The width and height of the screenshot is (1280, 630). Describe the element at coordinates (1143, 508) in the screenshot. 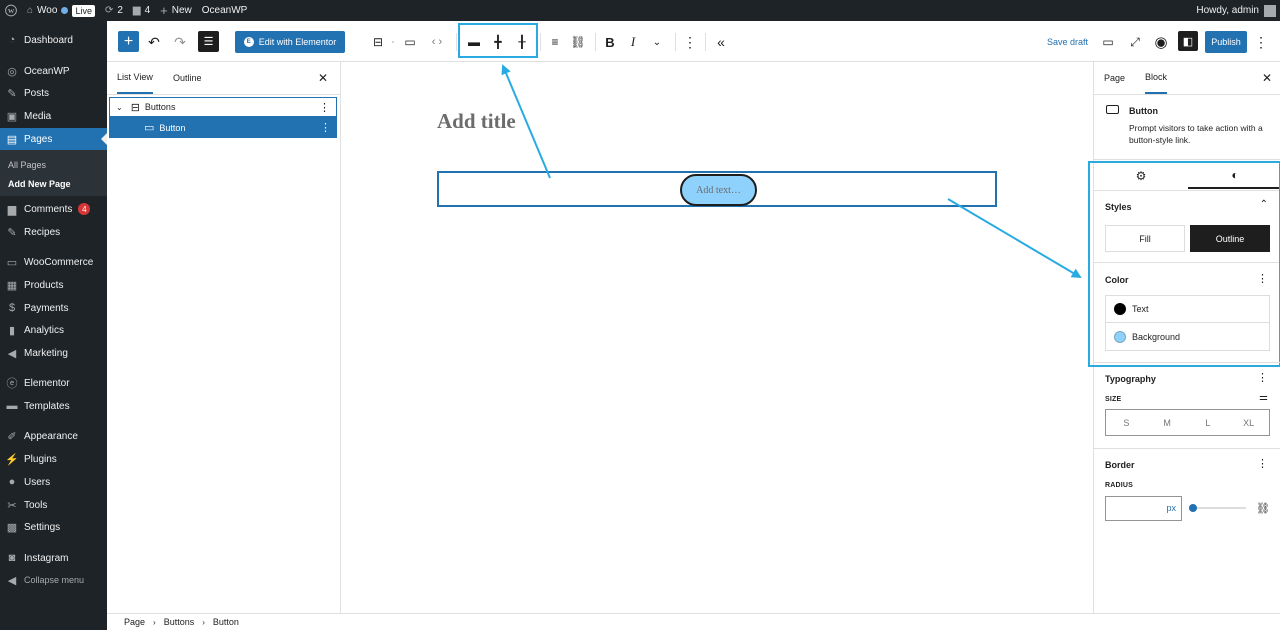

I see `radius-input: px` at that location.